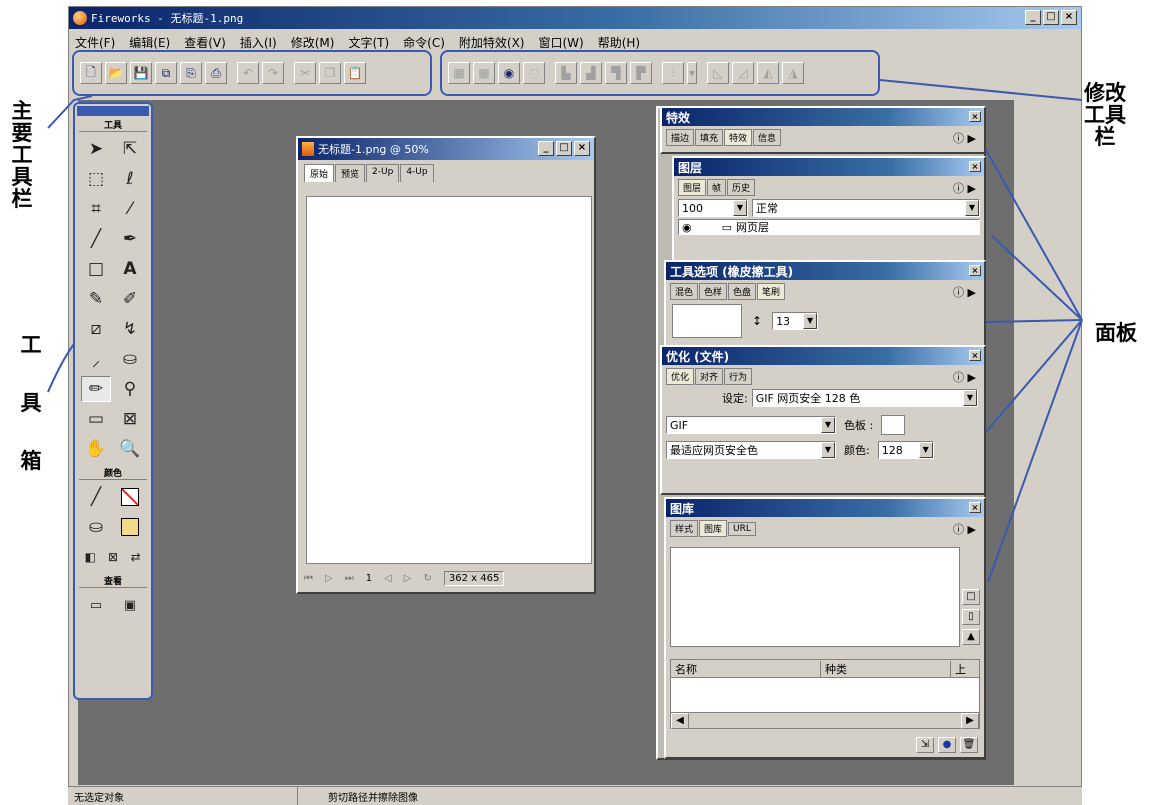 This screenshot has width=1151, height=805. Describe the element at coordinates (975, 507) in the screenshot. I see `library-close-icon: ×` at that location.